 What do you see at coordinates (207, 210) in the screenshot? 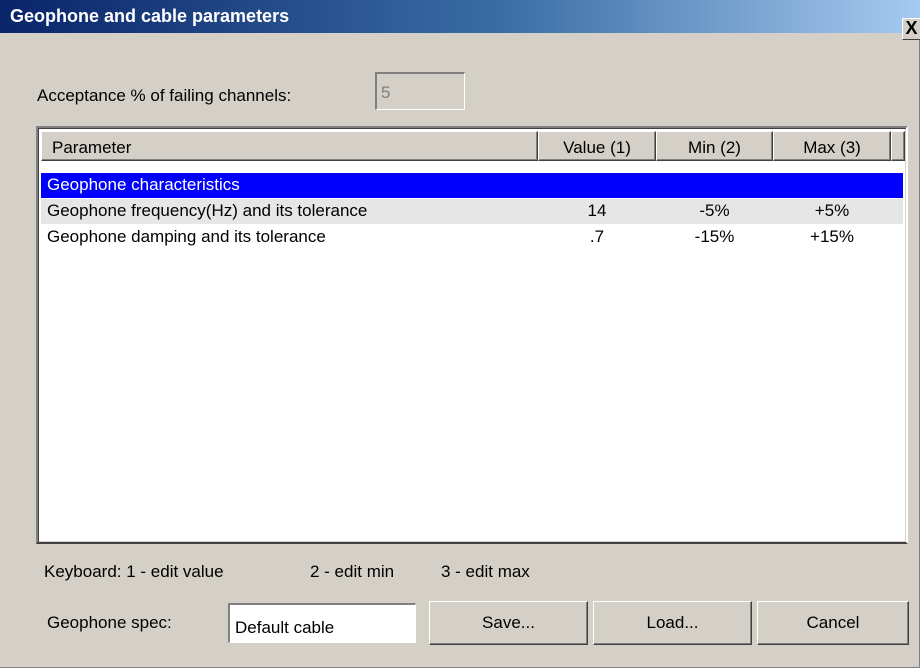
I see `row-parameter: Geophone frequency(Hz) and its tolerance` at bounding box center [207, 210].